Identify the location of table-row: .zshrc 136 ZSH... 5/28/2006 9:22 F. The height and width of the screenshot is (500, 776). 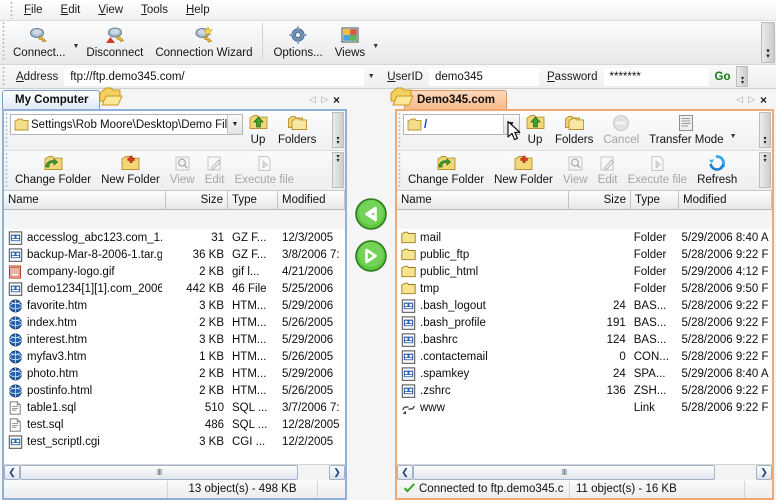
(584, 390).